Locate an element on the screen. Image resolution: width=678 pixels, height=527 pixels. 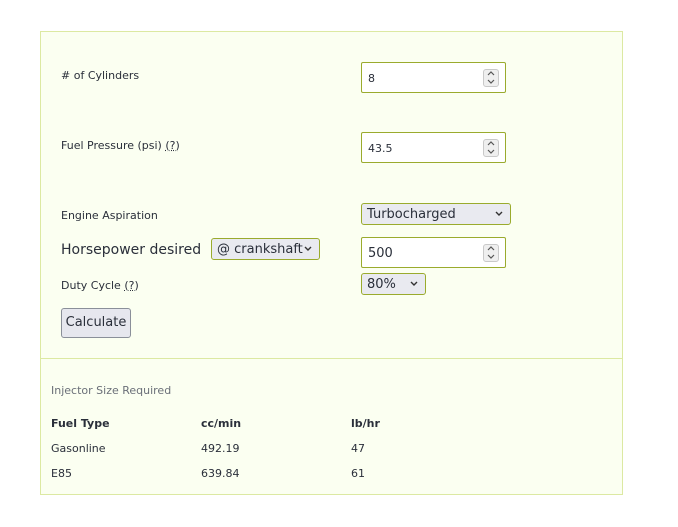
fuel-pressure-help-link: (?) is located at coordinates (172, 145).